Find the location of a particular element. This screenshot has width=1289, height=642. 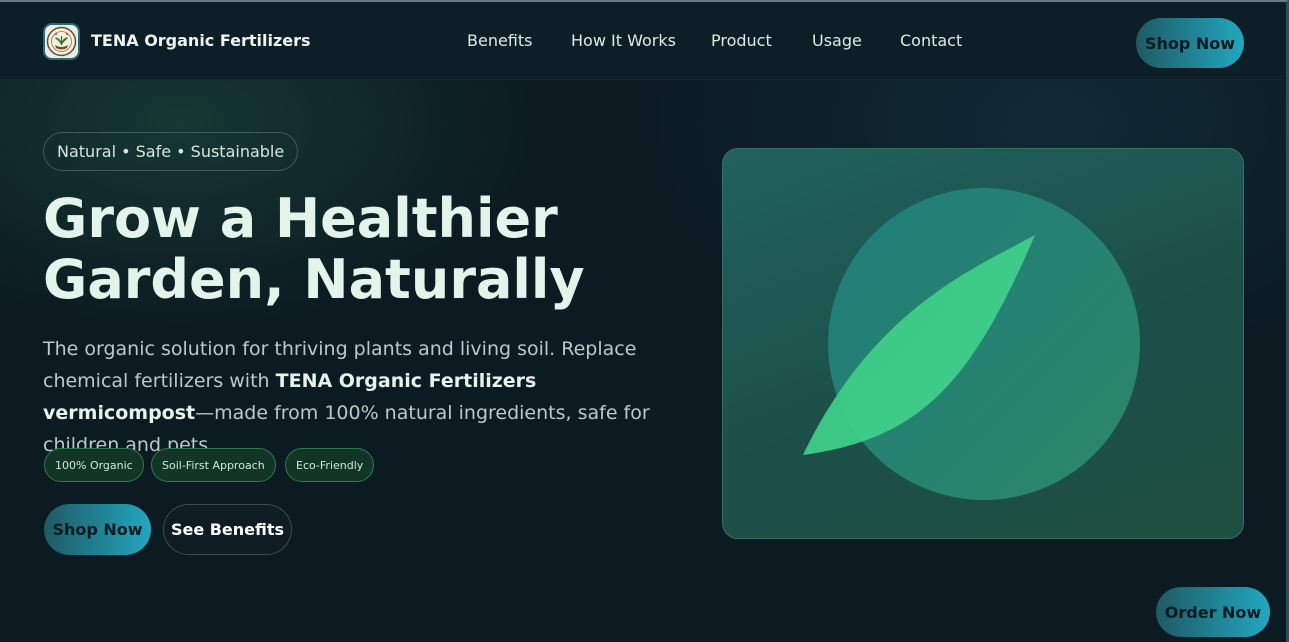

tena-organic-logo-icon is located at coordinates (61, 41).